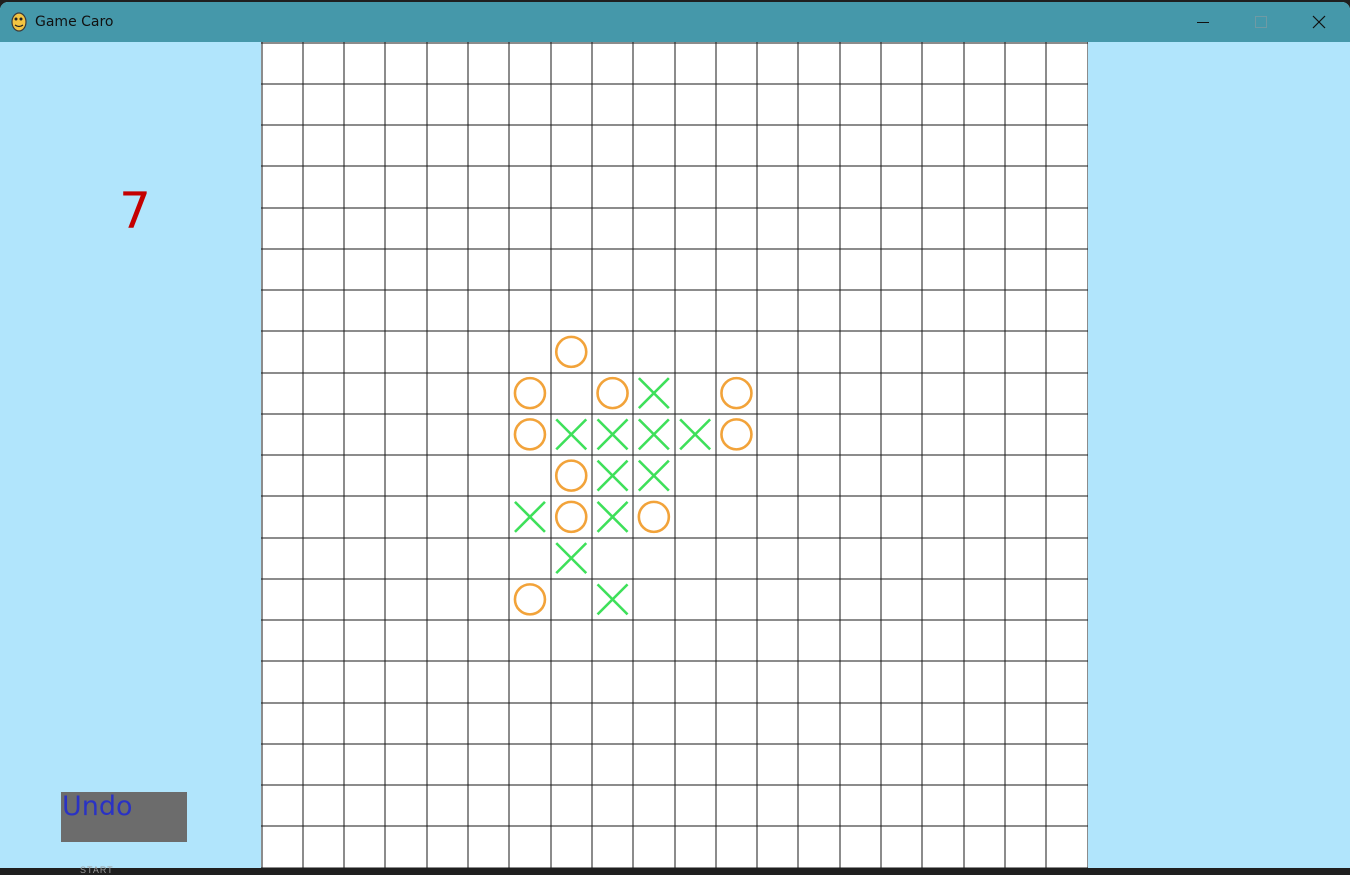  I want to click on start-label: START, so click(97, 870).